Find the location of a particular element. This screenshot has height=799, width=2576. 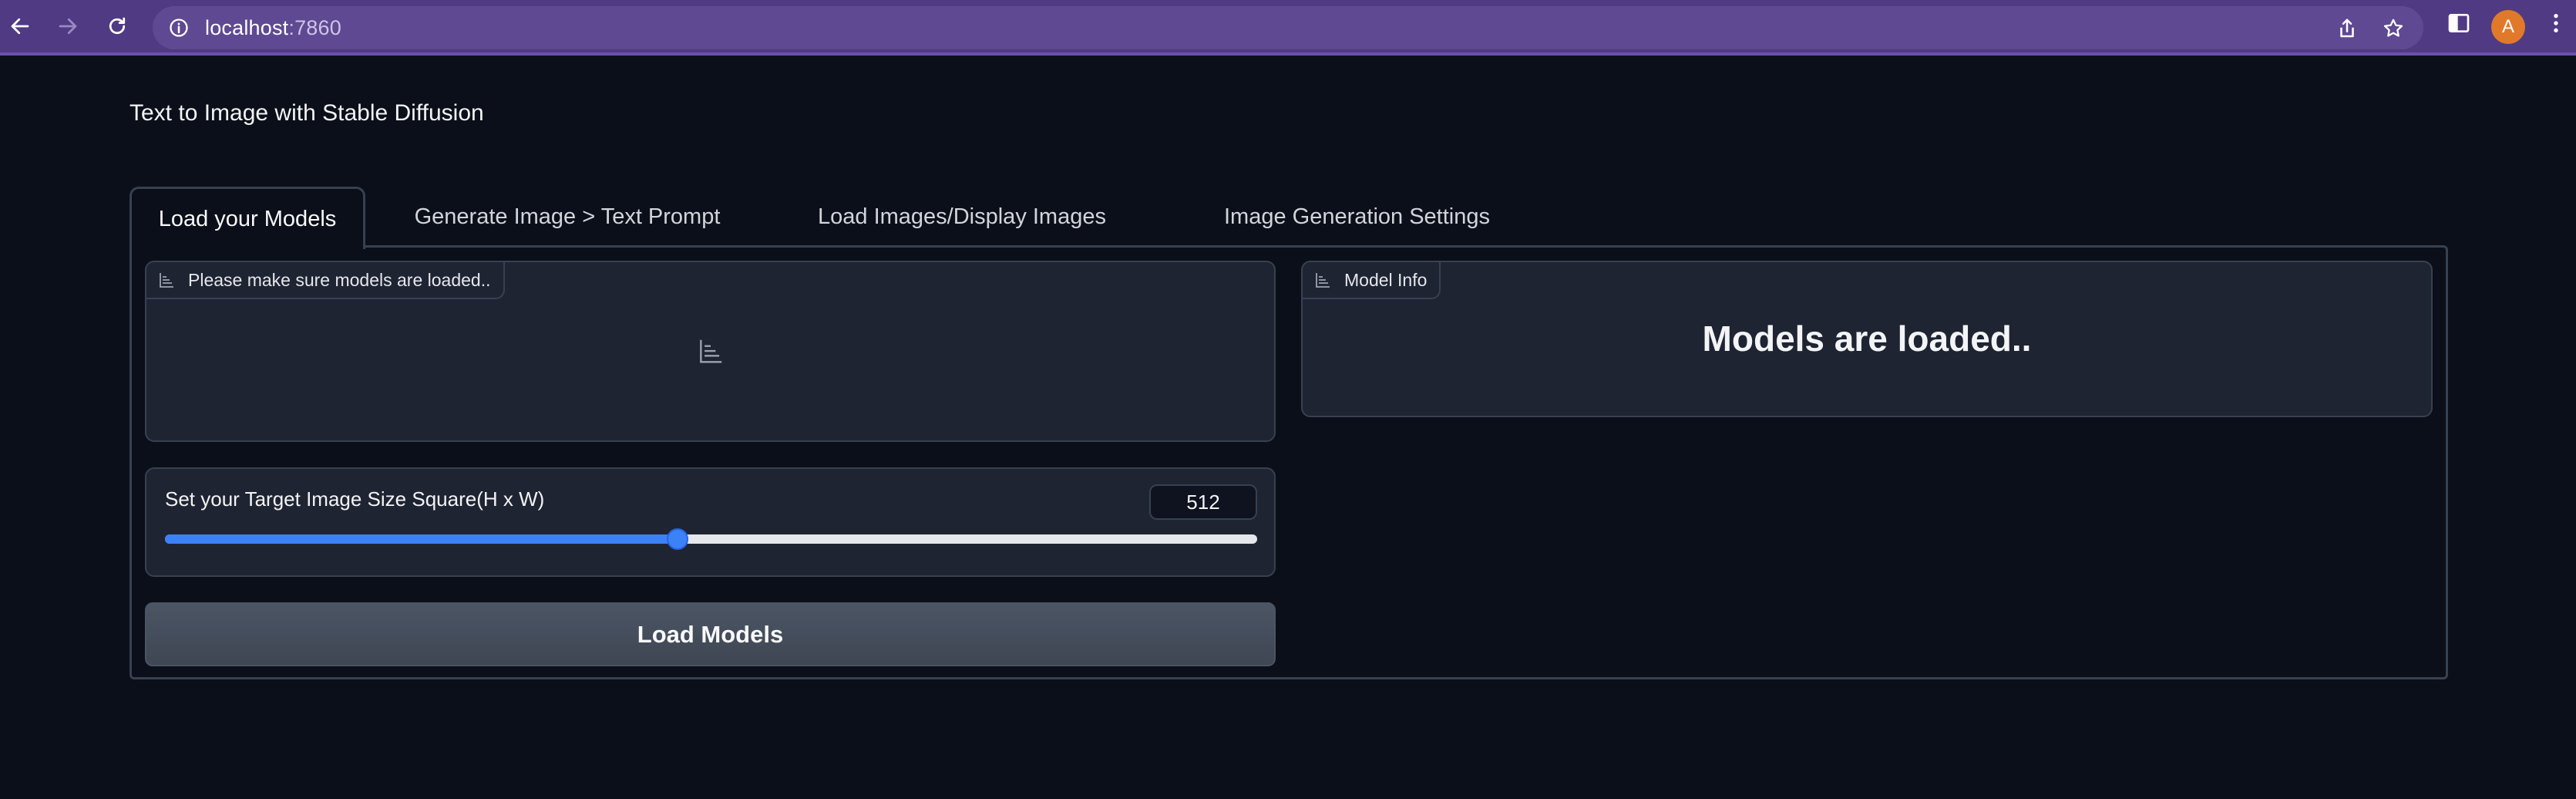

arrow-left-icon is located at coordinates (20, 26).